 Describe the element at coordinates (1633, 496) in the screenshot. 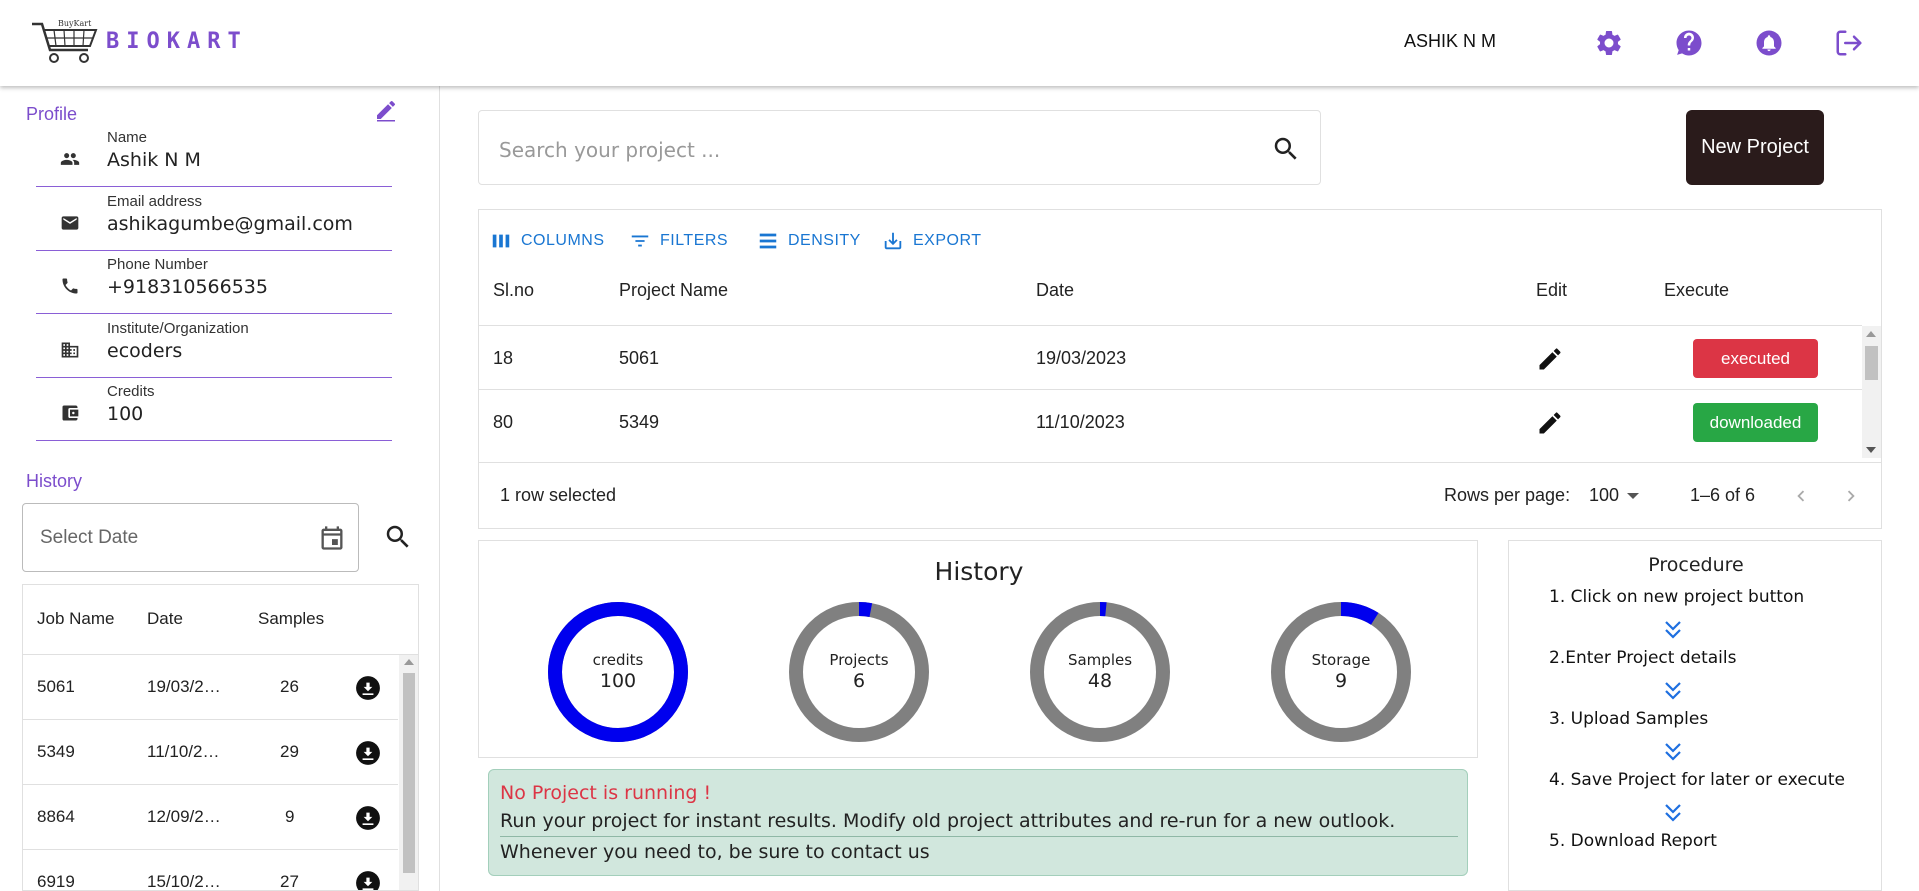

I see `chevron-down-icon` at that location.